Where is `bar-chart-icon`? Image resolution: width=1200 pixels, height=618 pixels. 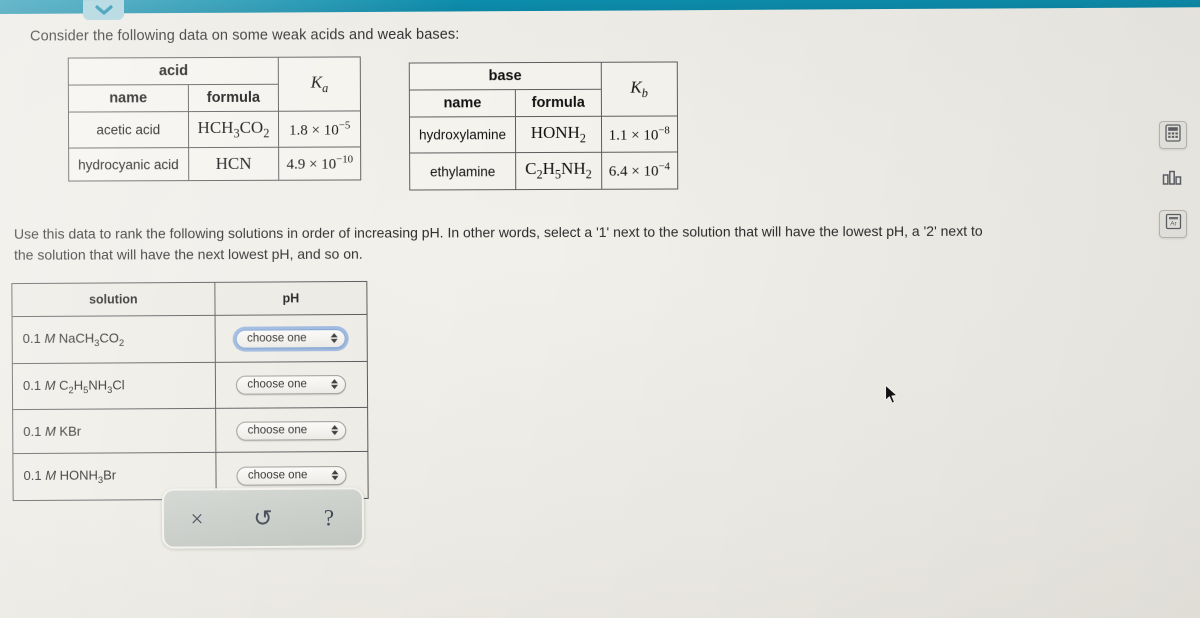 bar-chart-icon is located at coordinates (1172, 180).